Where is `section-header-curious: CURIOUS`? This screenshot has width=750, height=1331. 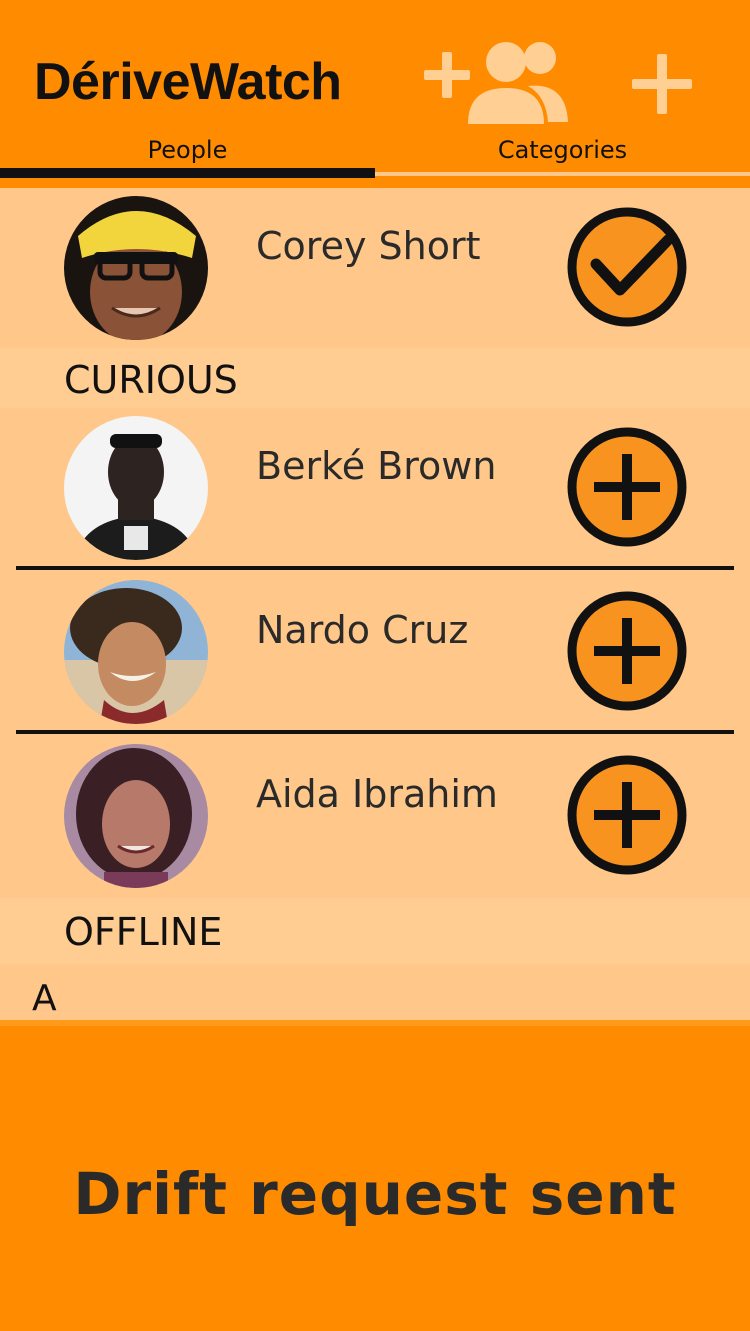
section-header-curious: CURIOUS is located at coordinates (375, 378).